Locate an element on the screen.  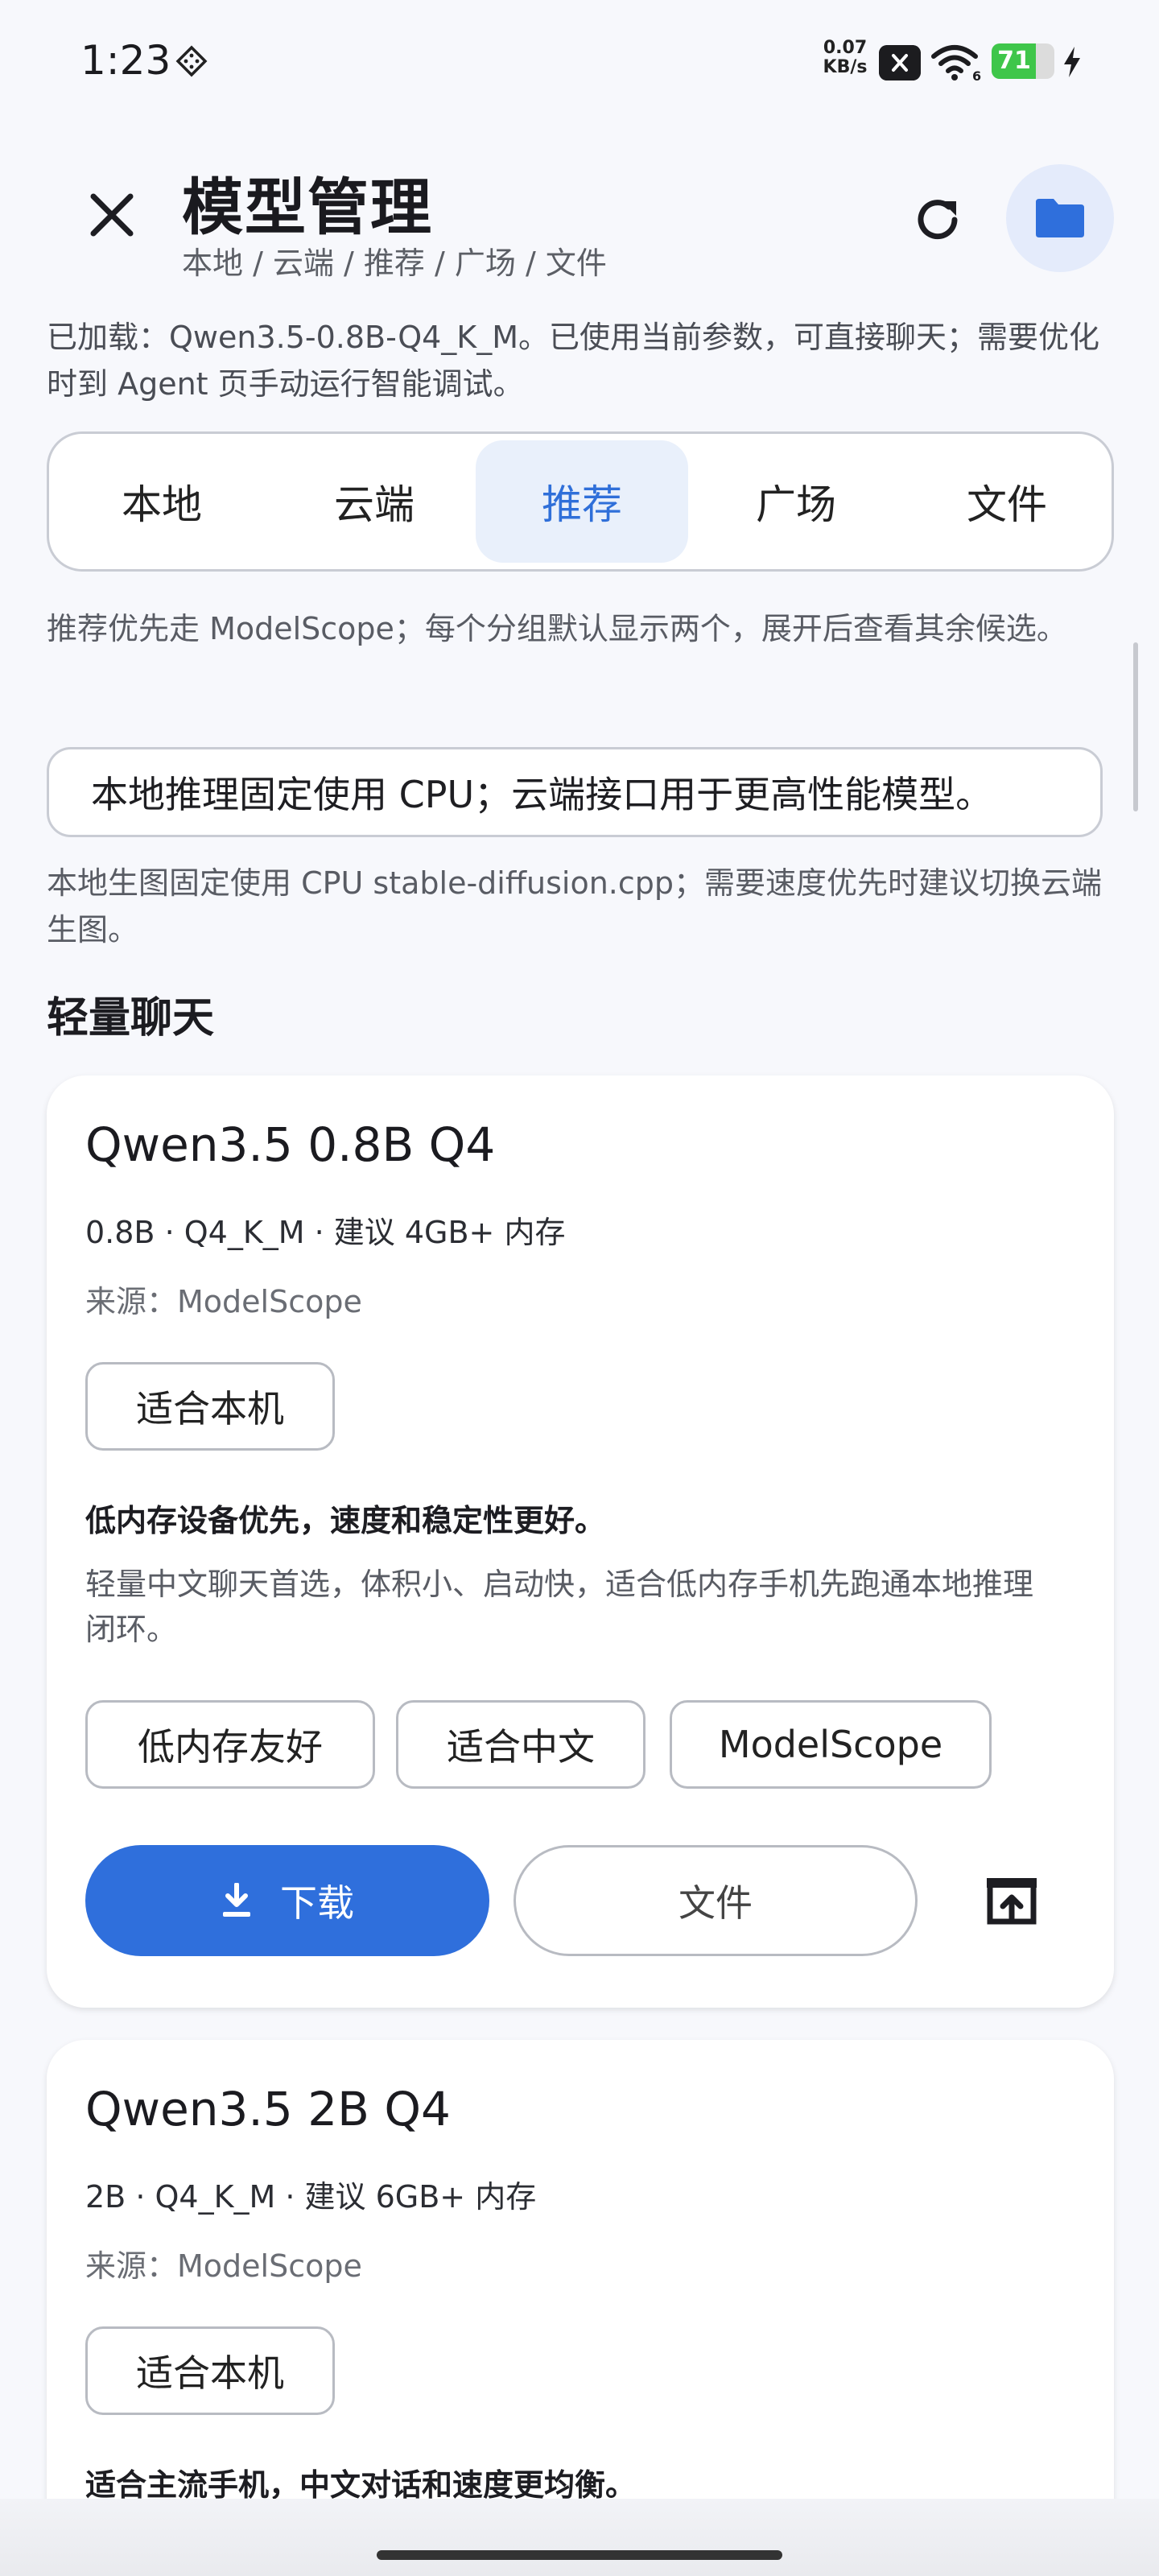
status-bar: 1:23 0.07 KB/s 6 71 is located at coordinates (579, 60).